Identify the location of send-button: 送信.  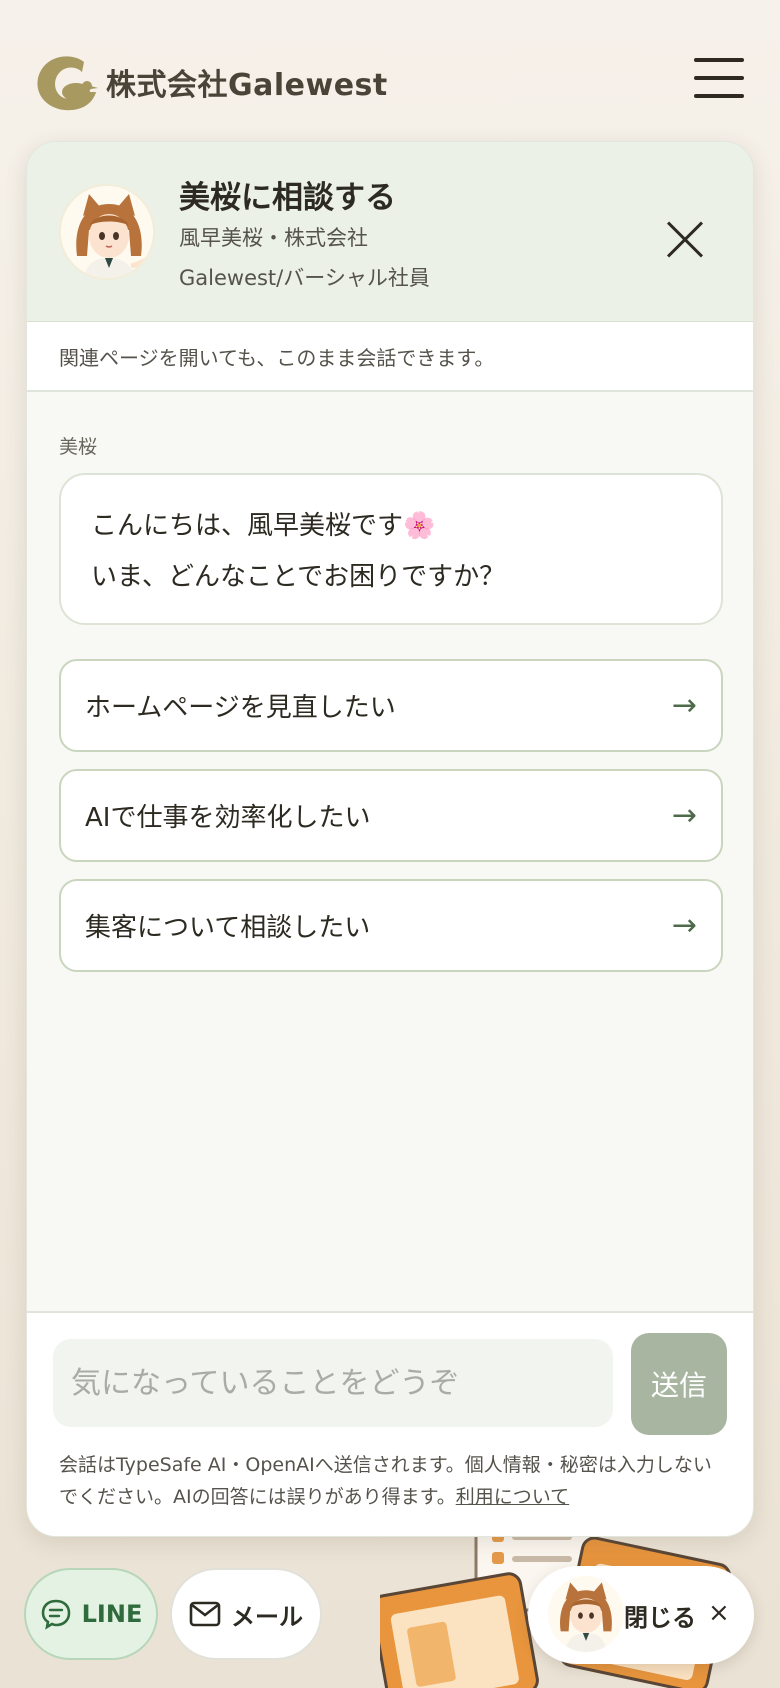
(679, 1384).